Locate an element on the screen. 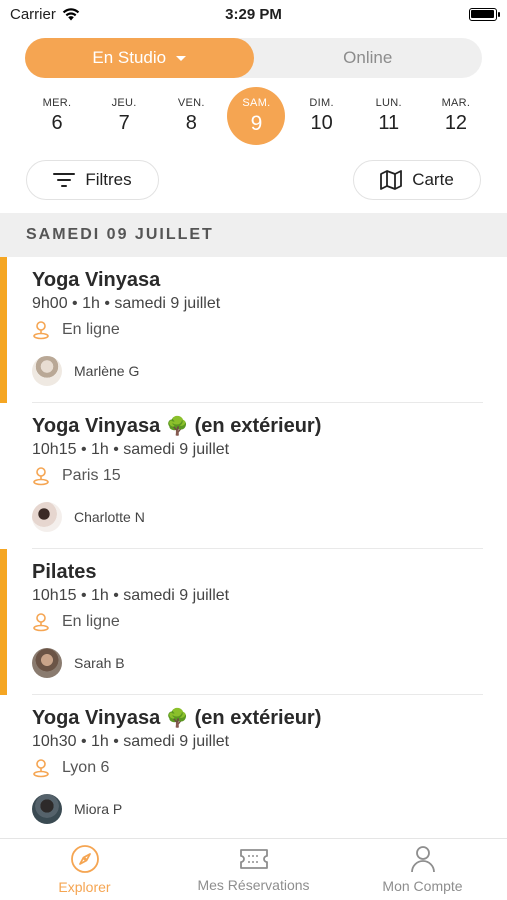  day-name: VEN. is located at coordinates (191, 103).